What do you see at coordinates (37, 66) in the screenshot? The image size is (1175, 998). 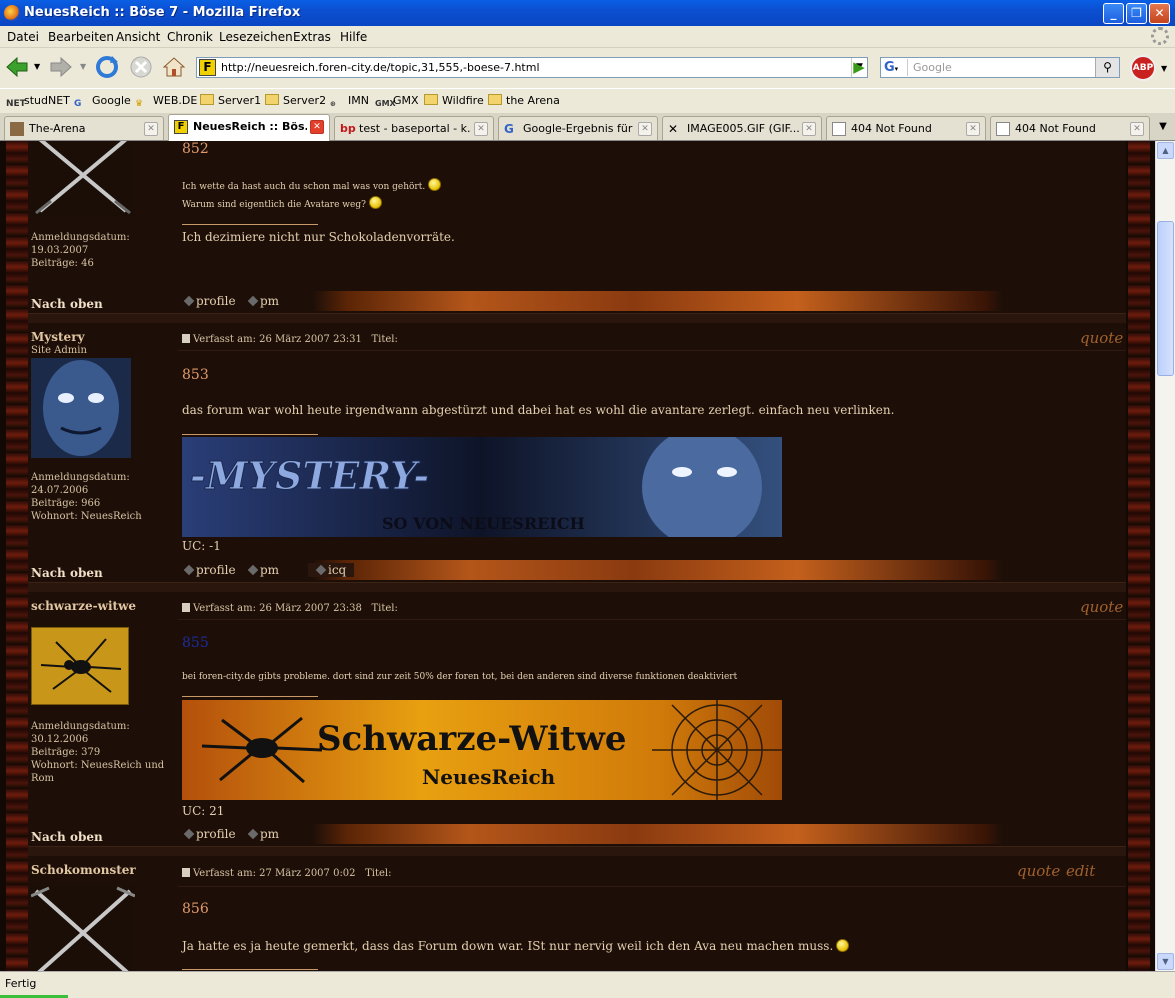 I see `back-history-dropdown-icon: ▼` at bounding box center [37, 66].